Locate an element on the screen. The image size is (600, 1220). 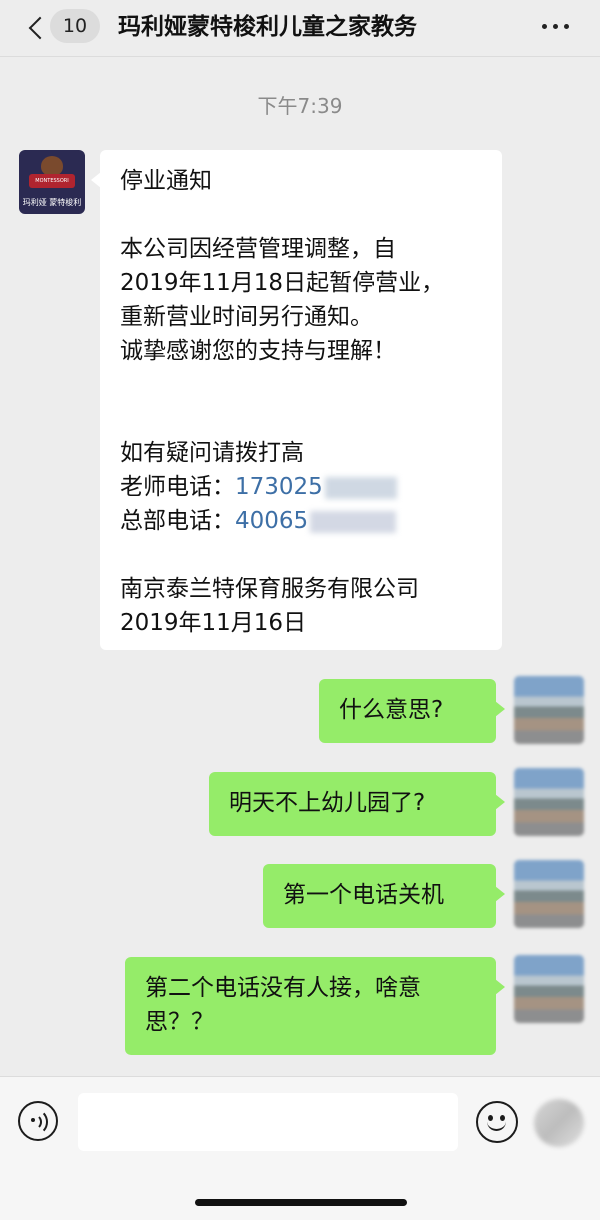
sent-message-bubble: 什么意思? is located at coordinates (412, 711).